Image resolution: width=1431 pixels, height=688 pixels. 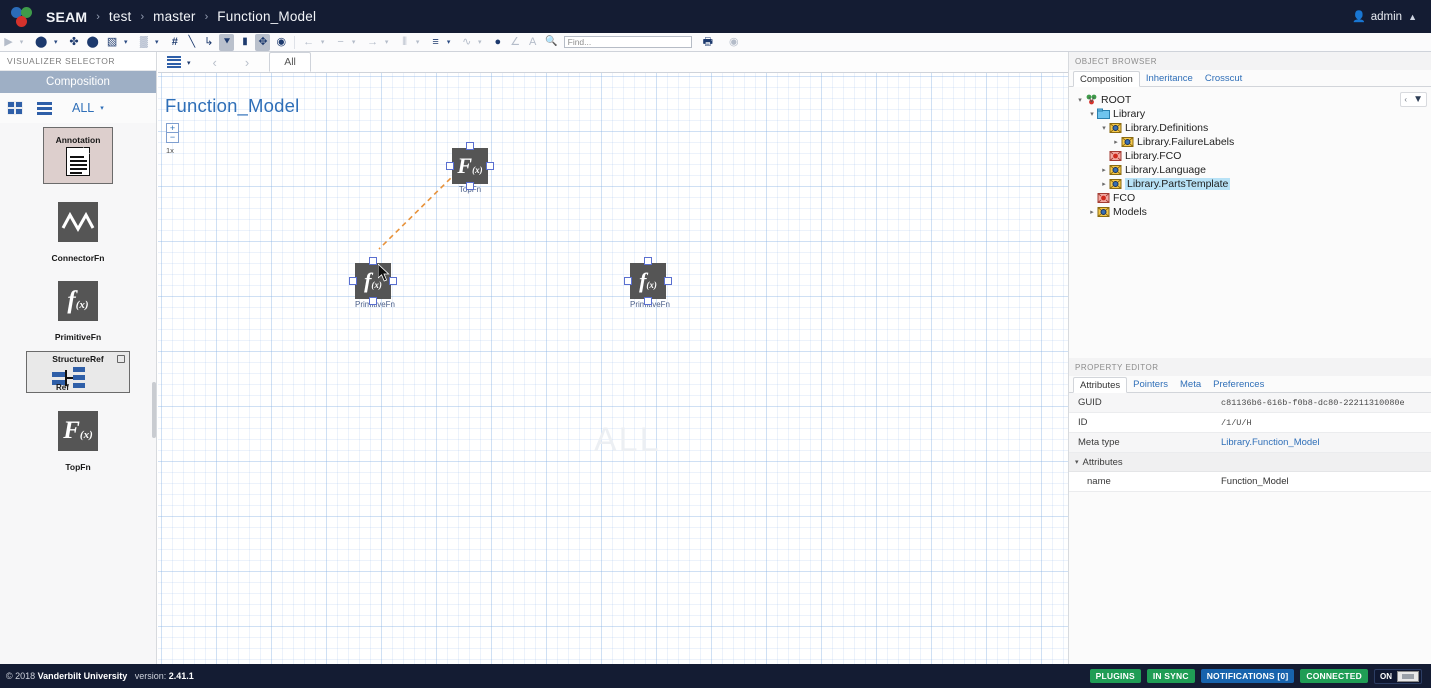 What do you see at coordinates (208, 42) in the screenshot?
I see `elbow-line-icon: ↳` at bounding box center [208, 42].